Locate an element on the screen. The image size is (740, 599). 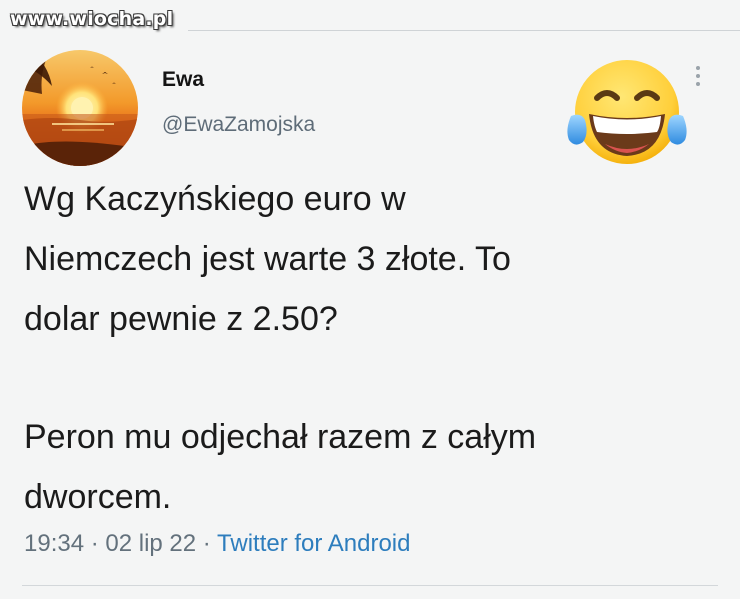
tweet-line: dolar pewnie z 2.50? is located at coordinates (181, 318).